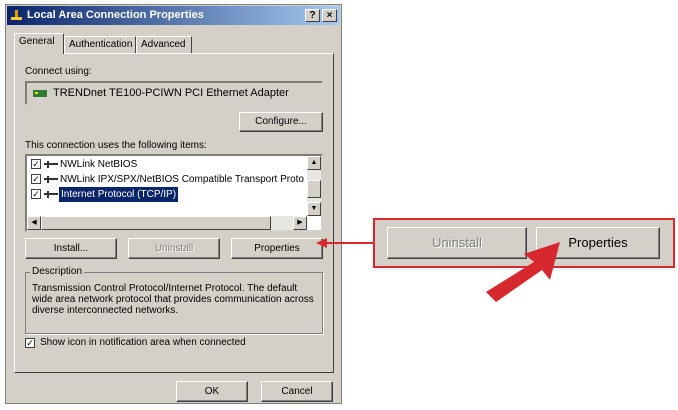 The width and height of the screenshot is (678, 410). Describe the element at coordinates (321, 243) in the screenshot. I see `callout-arrowhead-icon` at that location.